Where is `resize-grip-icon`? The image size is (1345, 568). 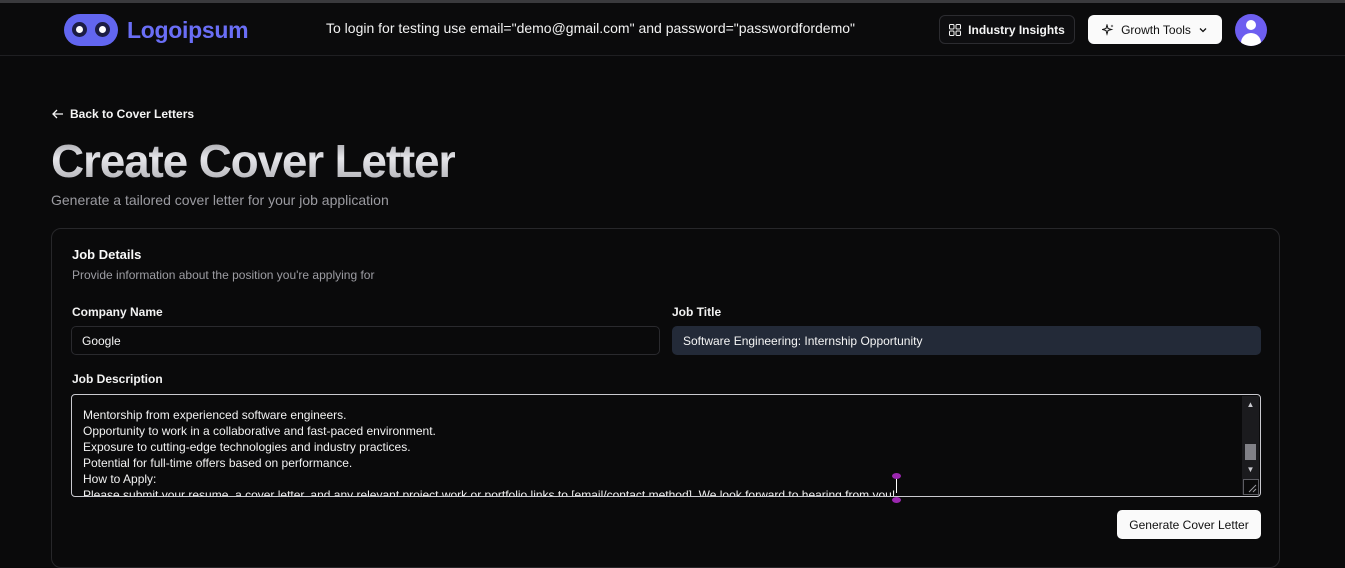 resize-grip-icon is located at coordinates (1252, 488).